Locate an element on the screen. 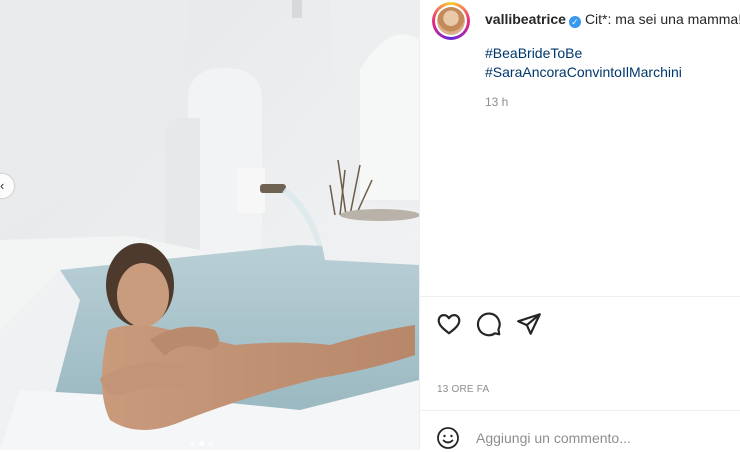  comment-bar is located at coordinates (588, 438).